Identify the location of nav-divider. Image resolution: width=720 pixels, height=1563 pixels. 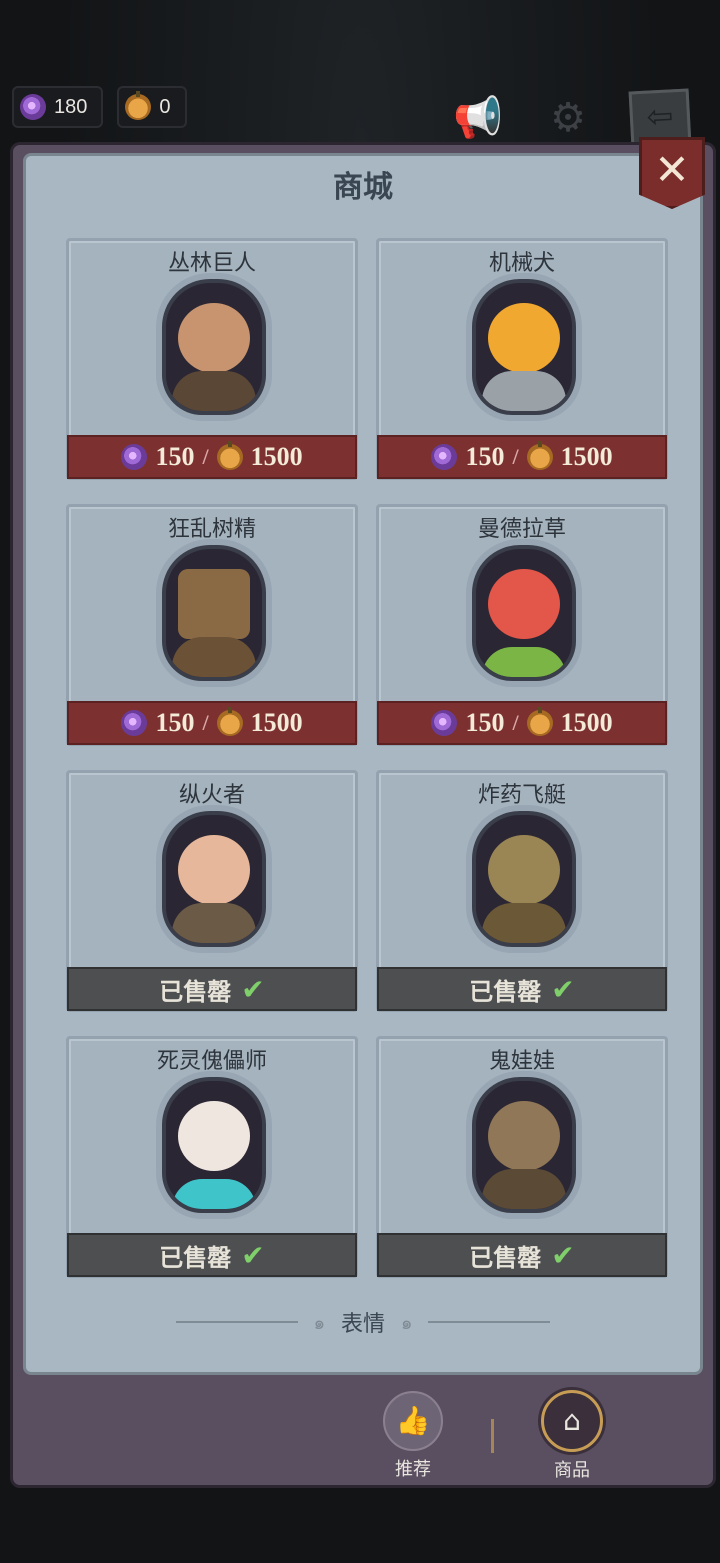
(492, 1436).